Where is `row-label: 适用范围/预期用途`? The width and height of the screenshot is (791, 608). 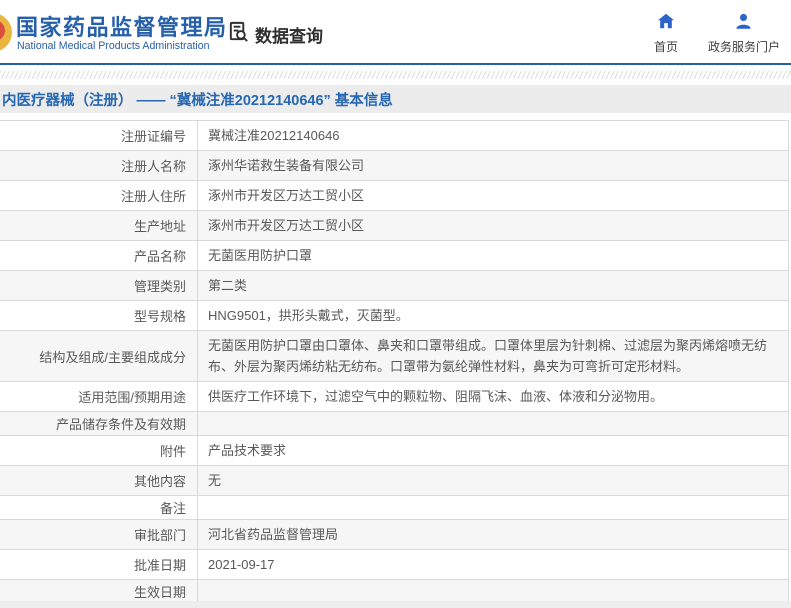 row-label: 适用范围/预期用途 is located at coordinates (99, 396).